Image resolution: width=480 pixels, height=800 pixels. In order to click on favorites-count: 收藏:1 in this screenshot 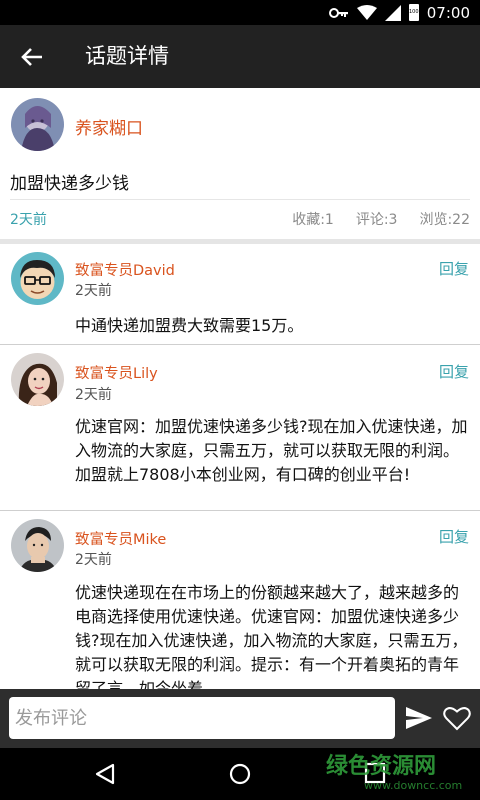, I will do `click(313, 219)`.